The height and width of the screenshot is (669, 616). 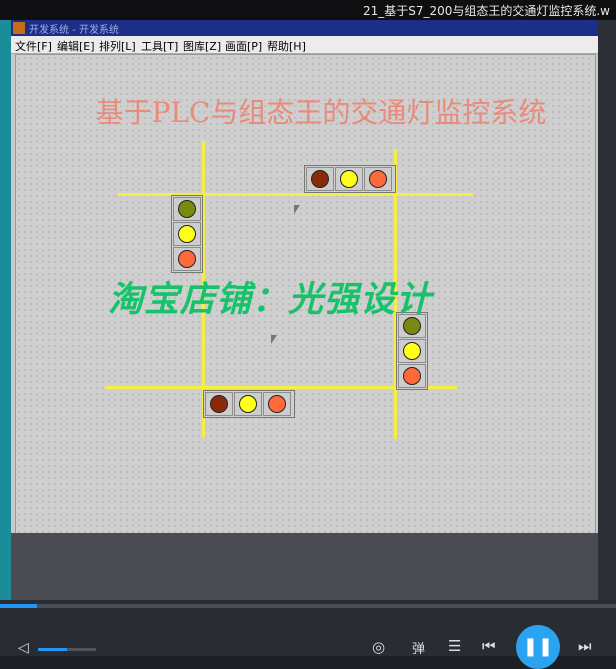 What do you see at coordinates (286, 46) in the screenshot?
I see `menu-help: 帮助[H]` at bounding box center [286, 46].